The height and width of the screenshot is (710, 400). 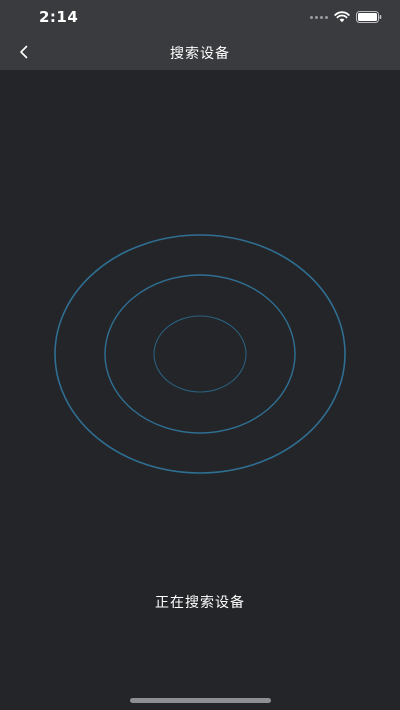 What do you see at coordinates (200, 700) in the screenshot?
I see `home-indicator` at bounding box center [200, 700].